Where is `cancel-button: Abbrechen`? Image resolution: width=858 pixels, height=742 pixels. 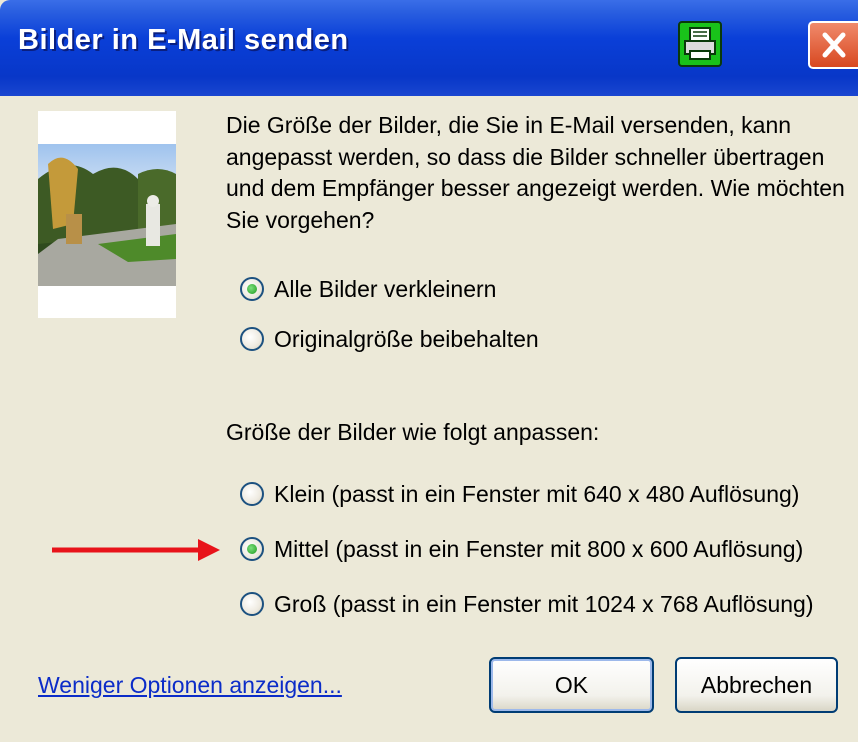
cancel-button: Abbrechen is located at coordinates (756, 685).